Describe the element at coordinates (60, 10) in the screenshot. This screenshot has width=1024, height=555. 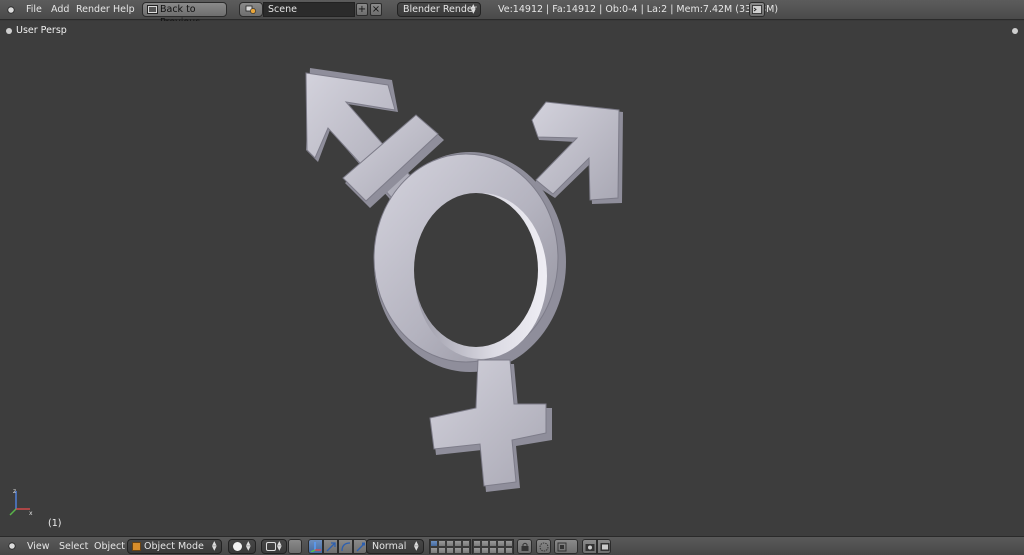
I see `menu-add: Add` at that location.